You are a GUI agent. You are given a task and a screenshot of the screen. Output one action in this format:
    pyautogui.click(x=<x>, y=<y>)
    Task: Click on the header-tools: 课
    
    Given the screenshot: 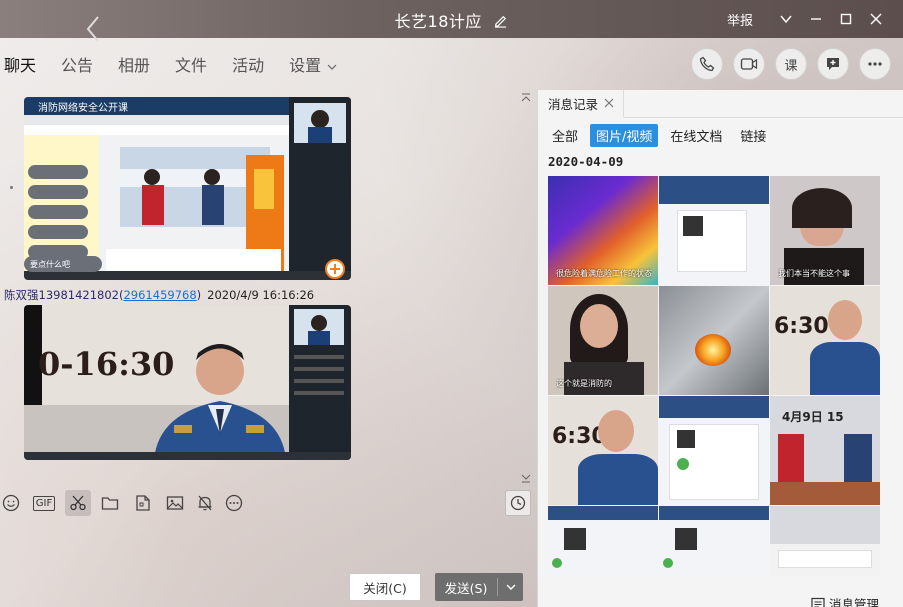 What is the action you would take?
    pyautogui.click(x=791, y=64)
    